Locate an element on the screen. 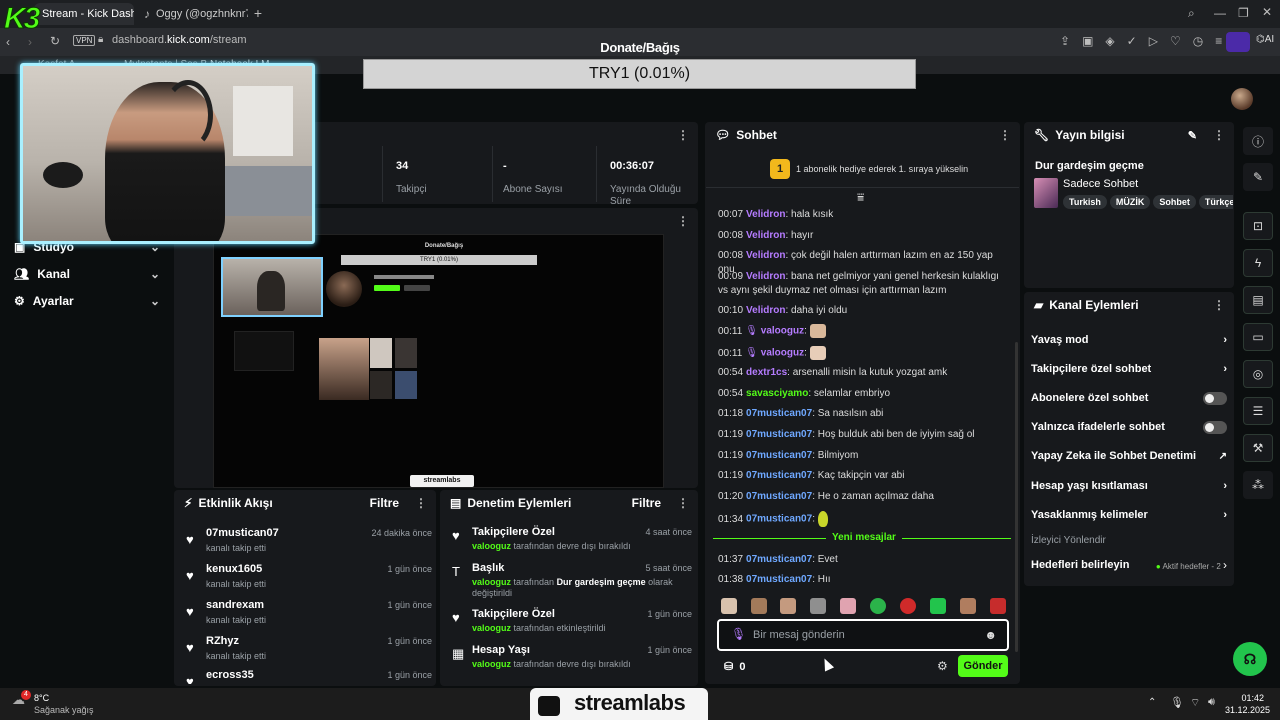 The image size is (1280, 720). emote-only-toggle is located at coordinates (1215, 427).